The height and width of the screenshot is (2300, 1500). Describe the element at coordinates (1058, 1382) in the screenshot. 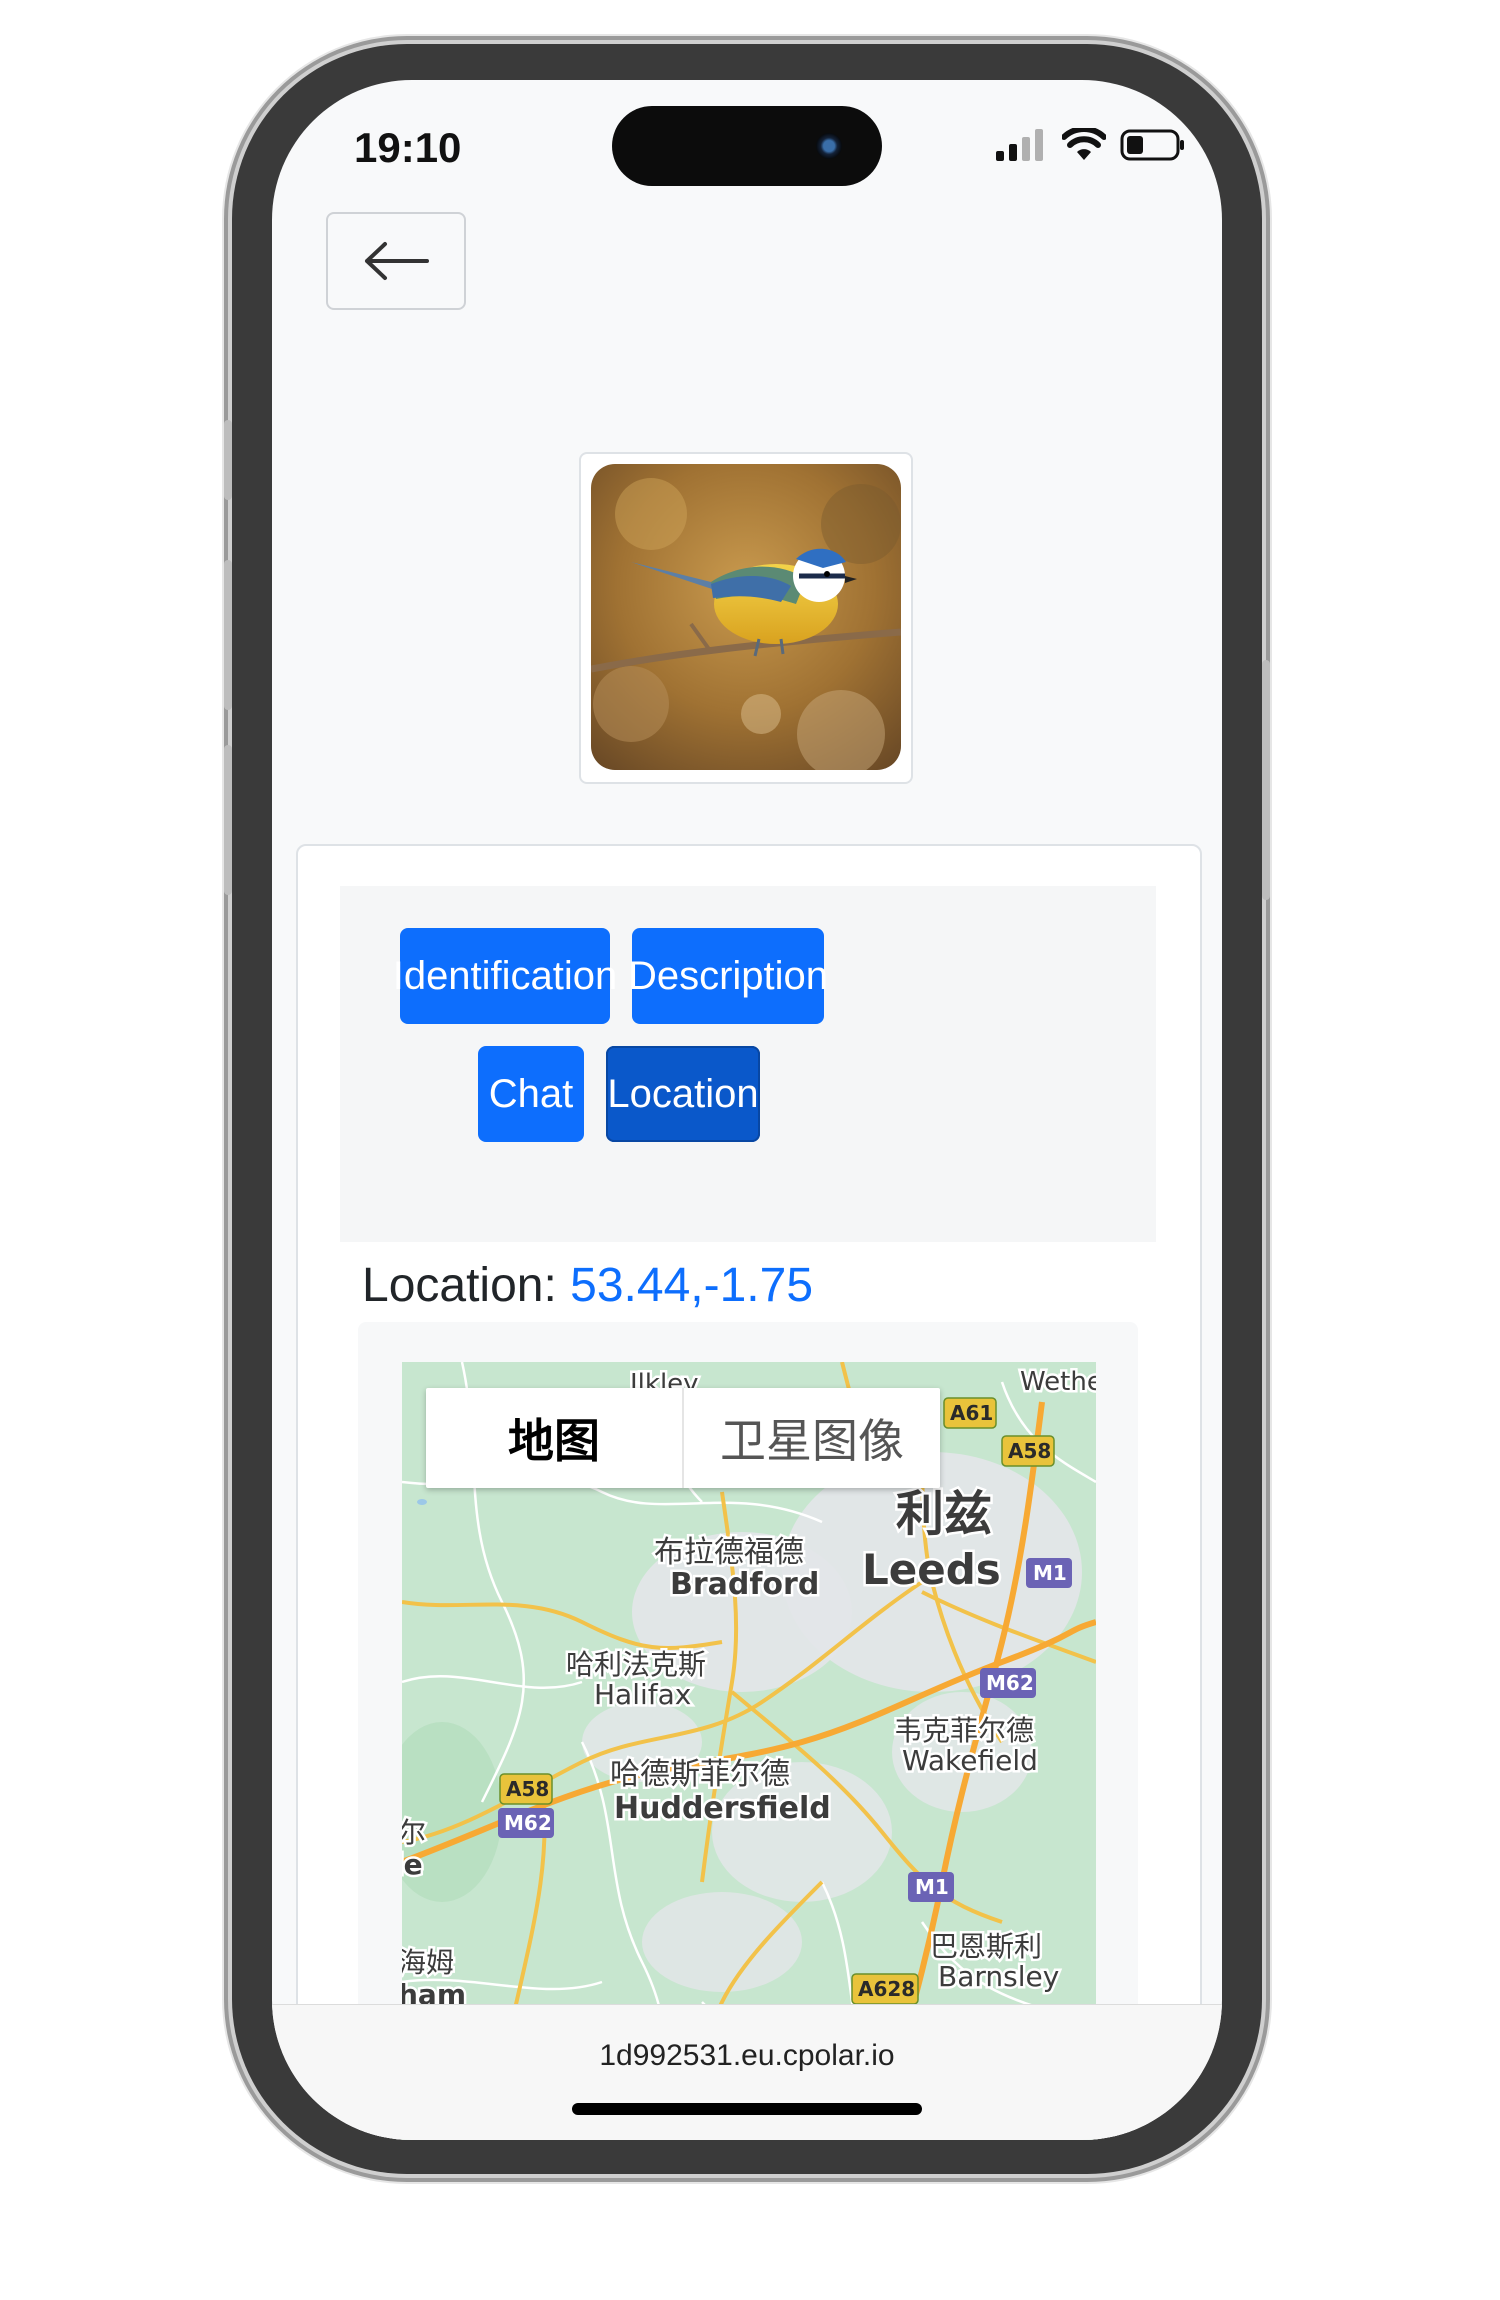

I see `map-label-wetherby: Wethe` at that location.